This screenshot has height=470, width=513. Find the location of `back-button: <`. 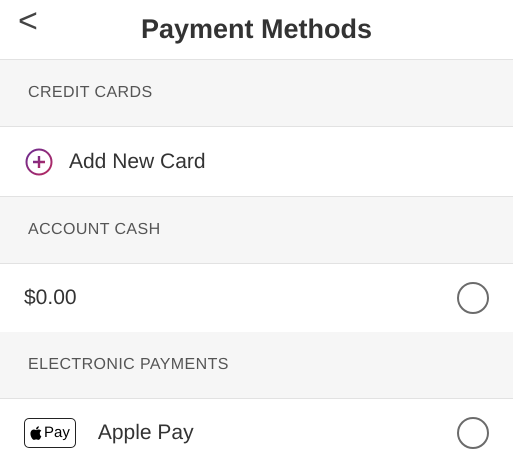

back-button: < is located at coordinates (28, 21).